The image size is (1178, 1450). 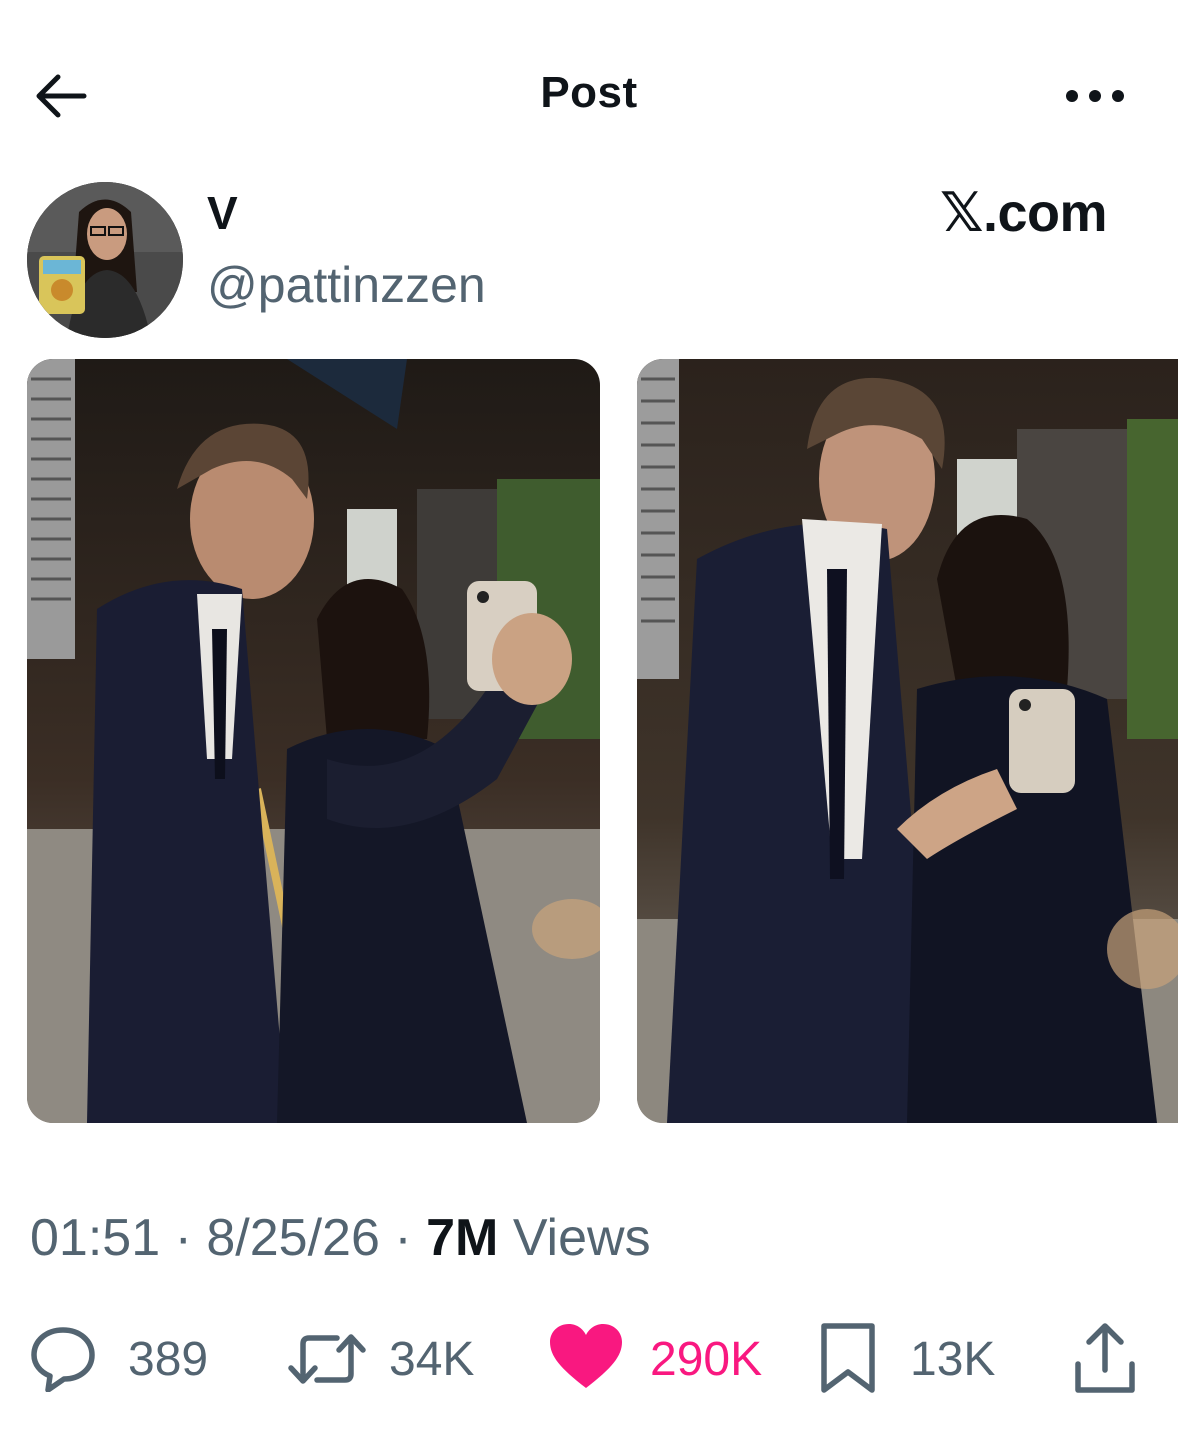 What do you see at coordinates (293, 1238) in the screenshot?
I see `post-date: 8/25/26` at bounding box center [293, 1238].